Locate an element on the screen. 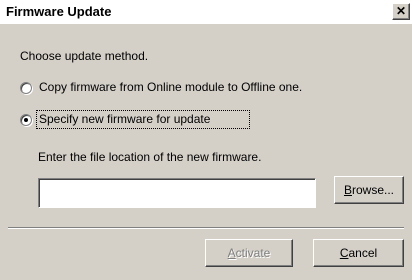 Image resolution: width=412 pixels, height=280 pixels. cancel-button: Cancel is located at coordinates (358, 253).